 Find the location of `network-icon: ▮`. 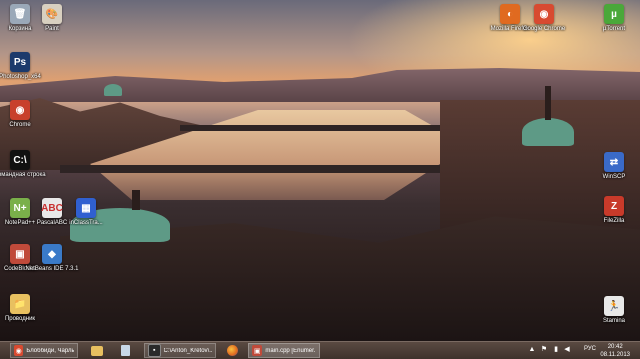

network-icon: ▮ is located at coordinates (556, 350).